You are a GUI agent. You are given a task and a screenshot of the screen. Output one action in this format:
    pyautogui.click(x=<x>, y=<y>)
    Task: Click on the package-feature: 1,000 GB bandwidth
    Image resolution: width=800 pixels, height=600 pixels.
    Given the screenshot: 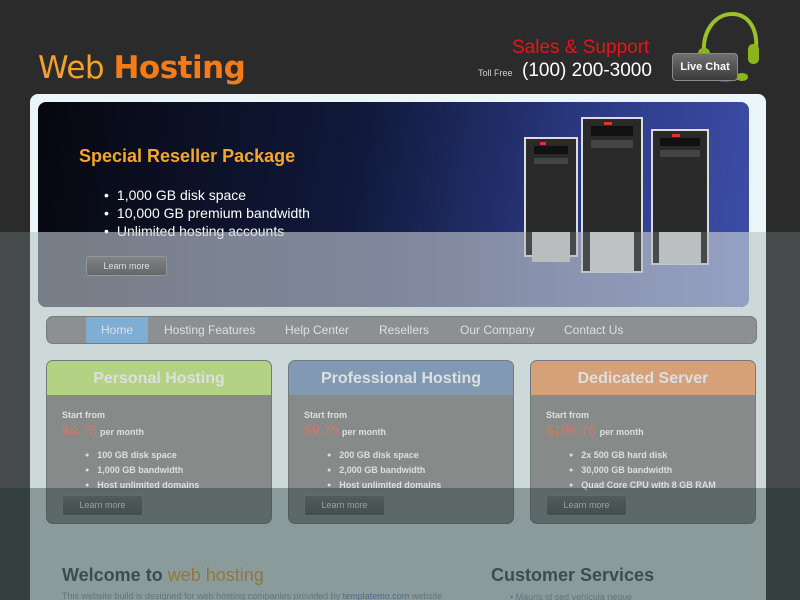 What is the action you would take?
    pyautogui.click(x=142, y=470)
    